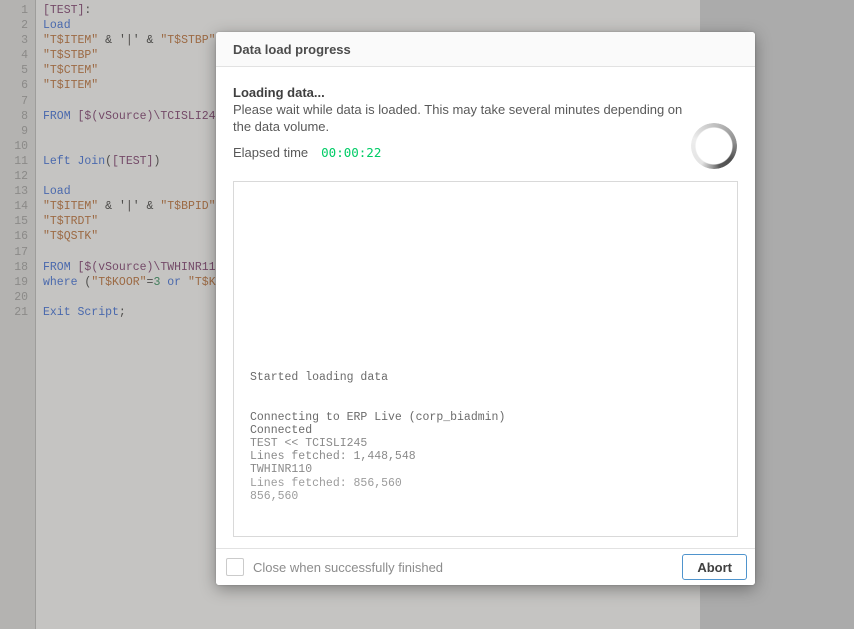 The height and width of the screenshot is (629, 854). What do you see at coordinates (292, 49) in the screenshot?
I see `dialog-title: Data load progress` at bounding box center [292, 49].